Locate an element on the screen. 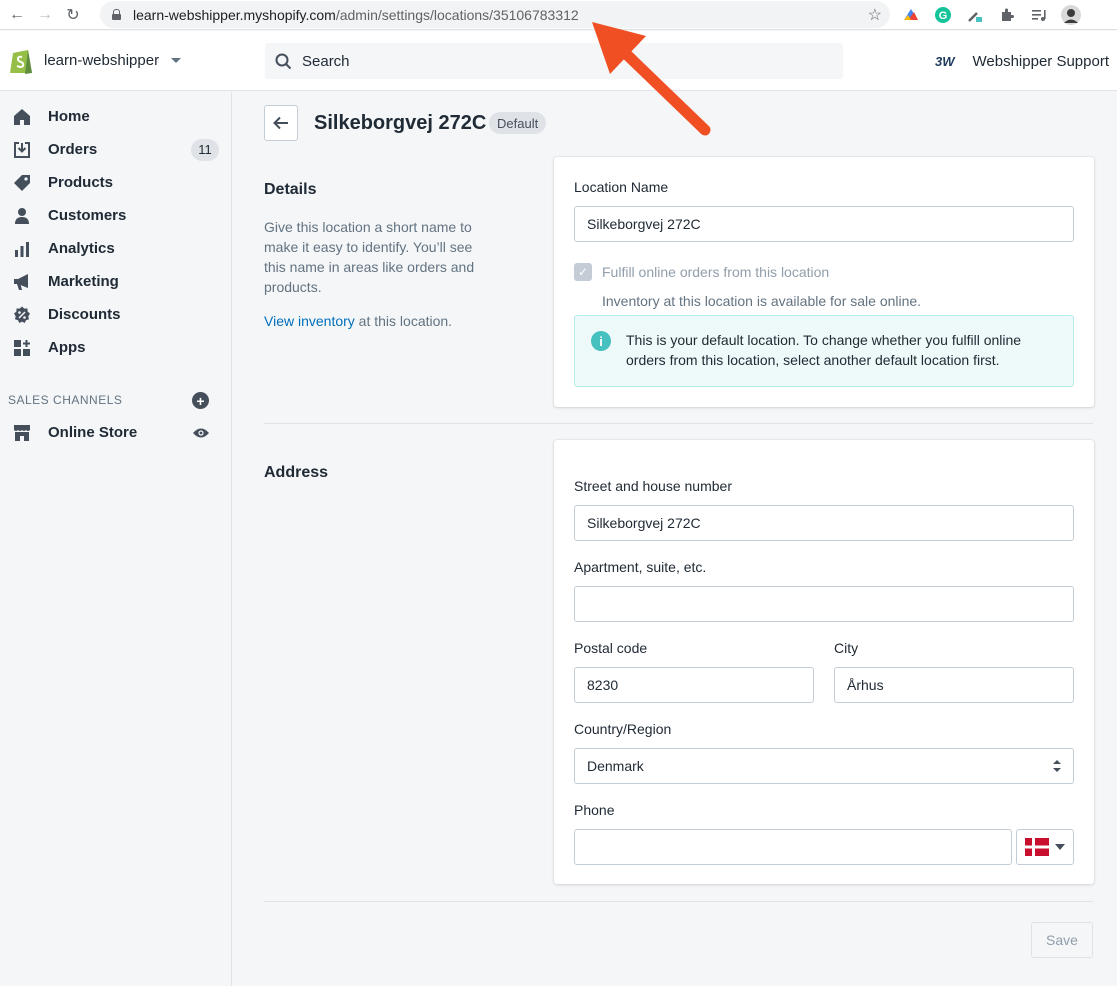 This screenshot has height=986, width=1117. sidebar-item-orders: Orders 11 is located at coordinates (116, 149).